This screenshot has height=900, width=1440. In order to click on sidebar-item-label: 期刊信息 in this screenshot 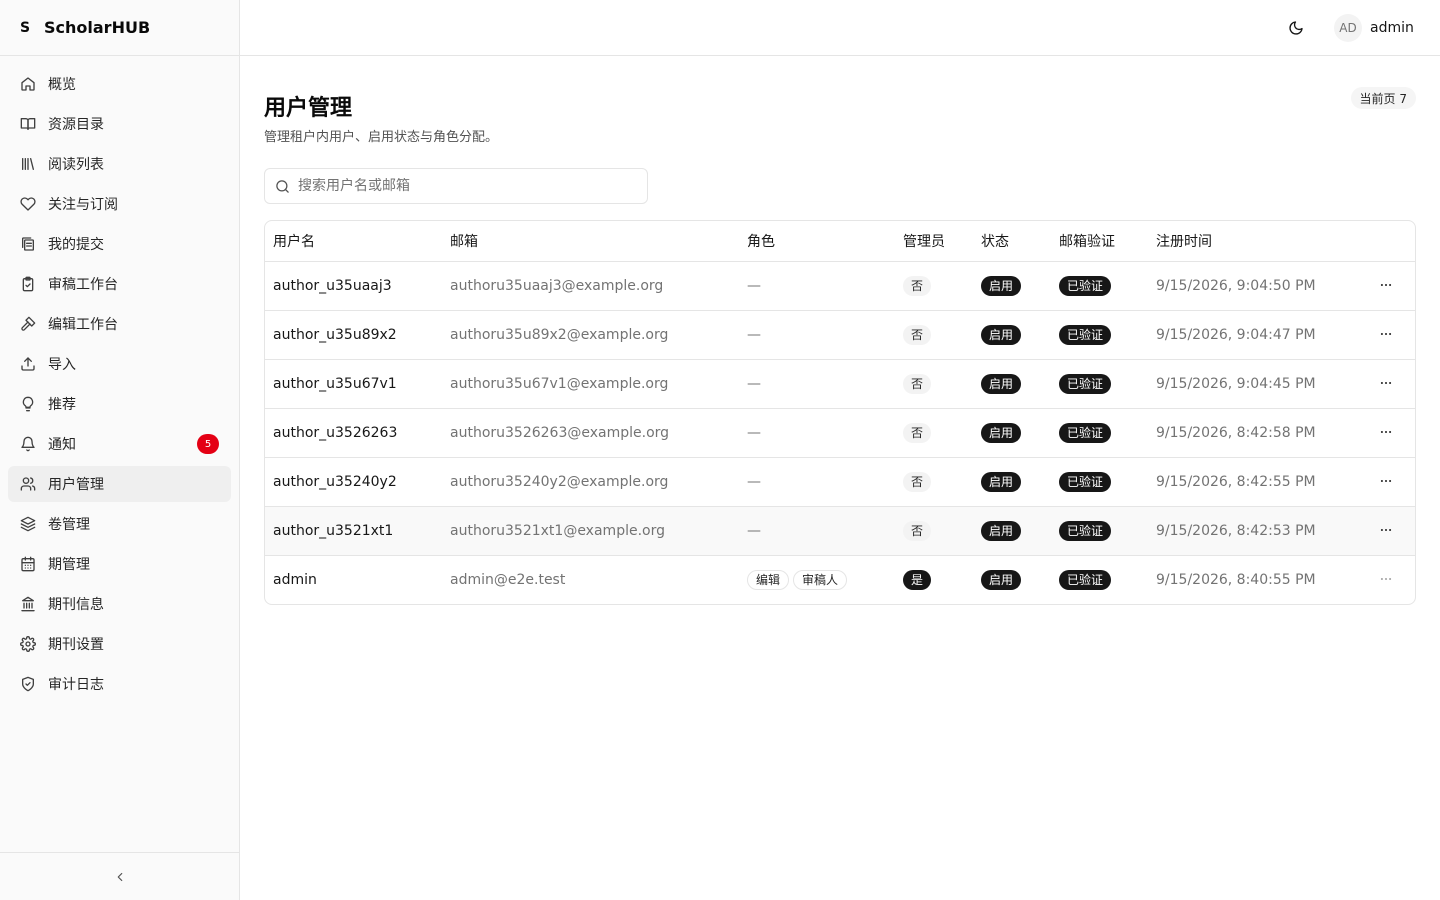, I will do `click(76, 605)`.